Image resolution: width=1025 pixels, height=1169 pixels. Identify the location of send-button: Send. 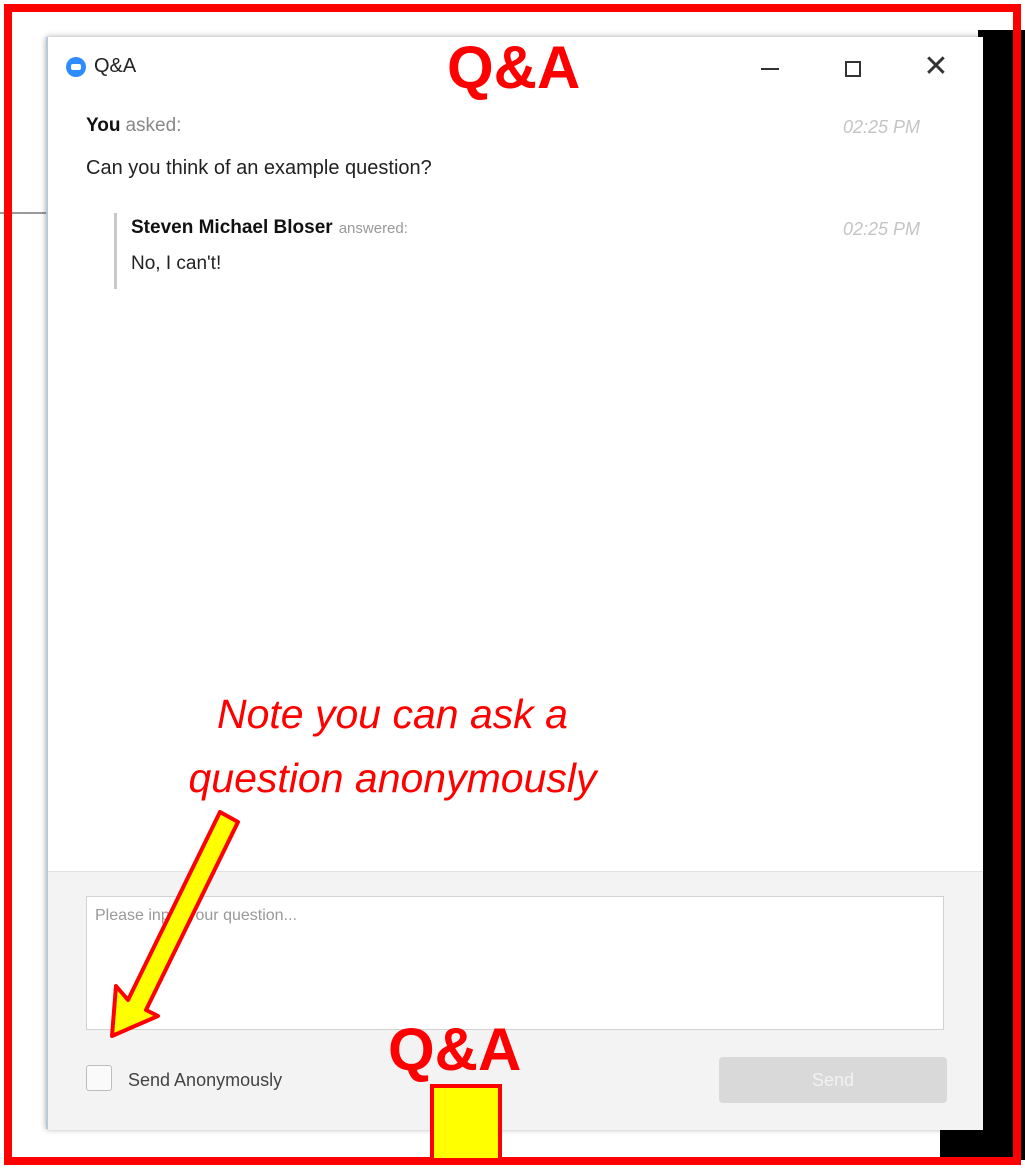
(833, 1080).